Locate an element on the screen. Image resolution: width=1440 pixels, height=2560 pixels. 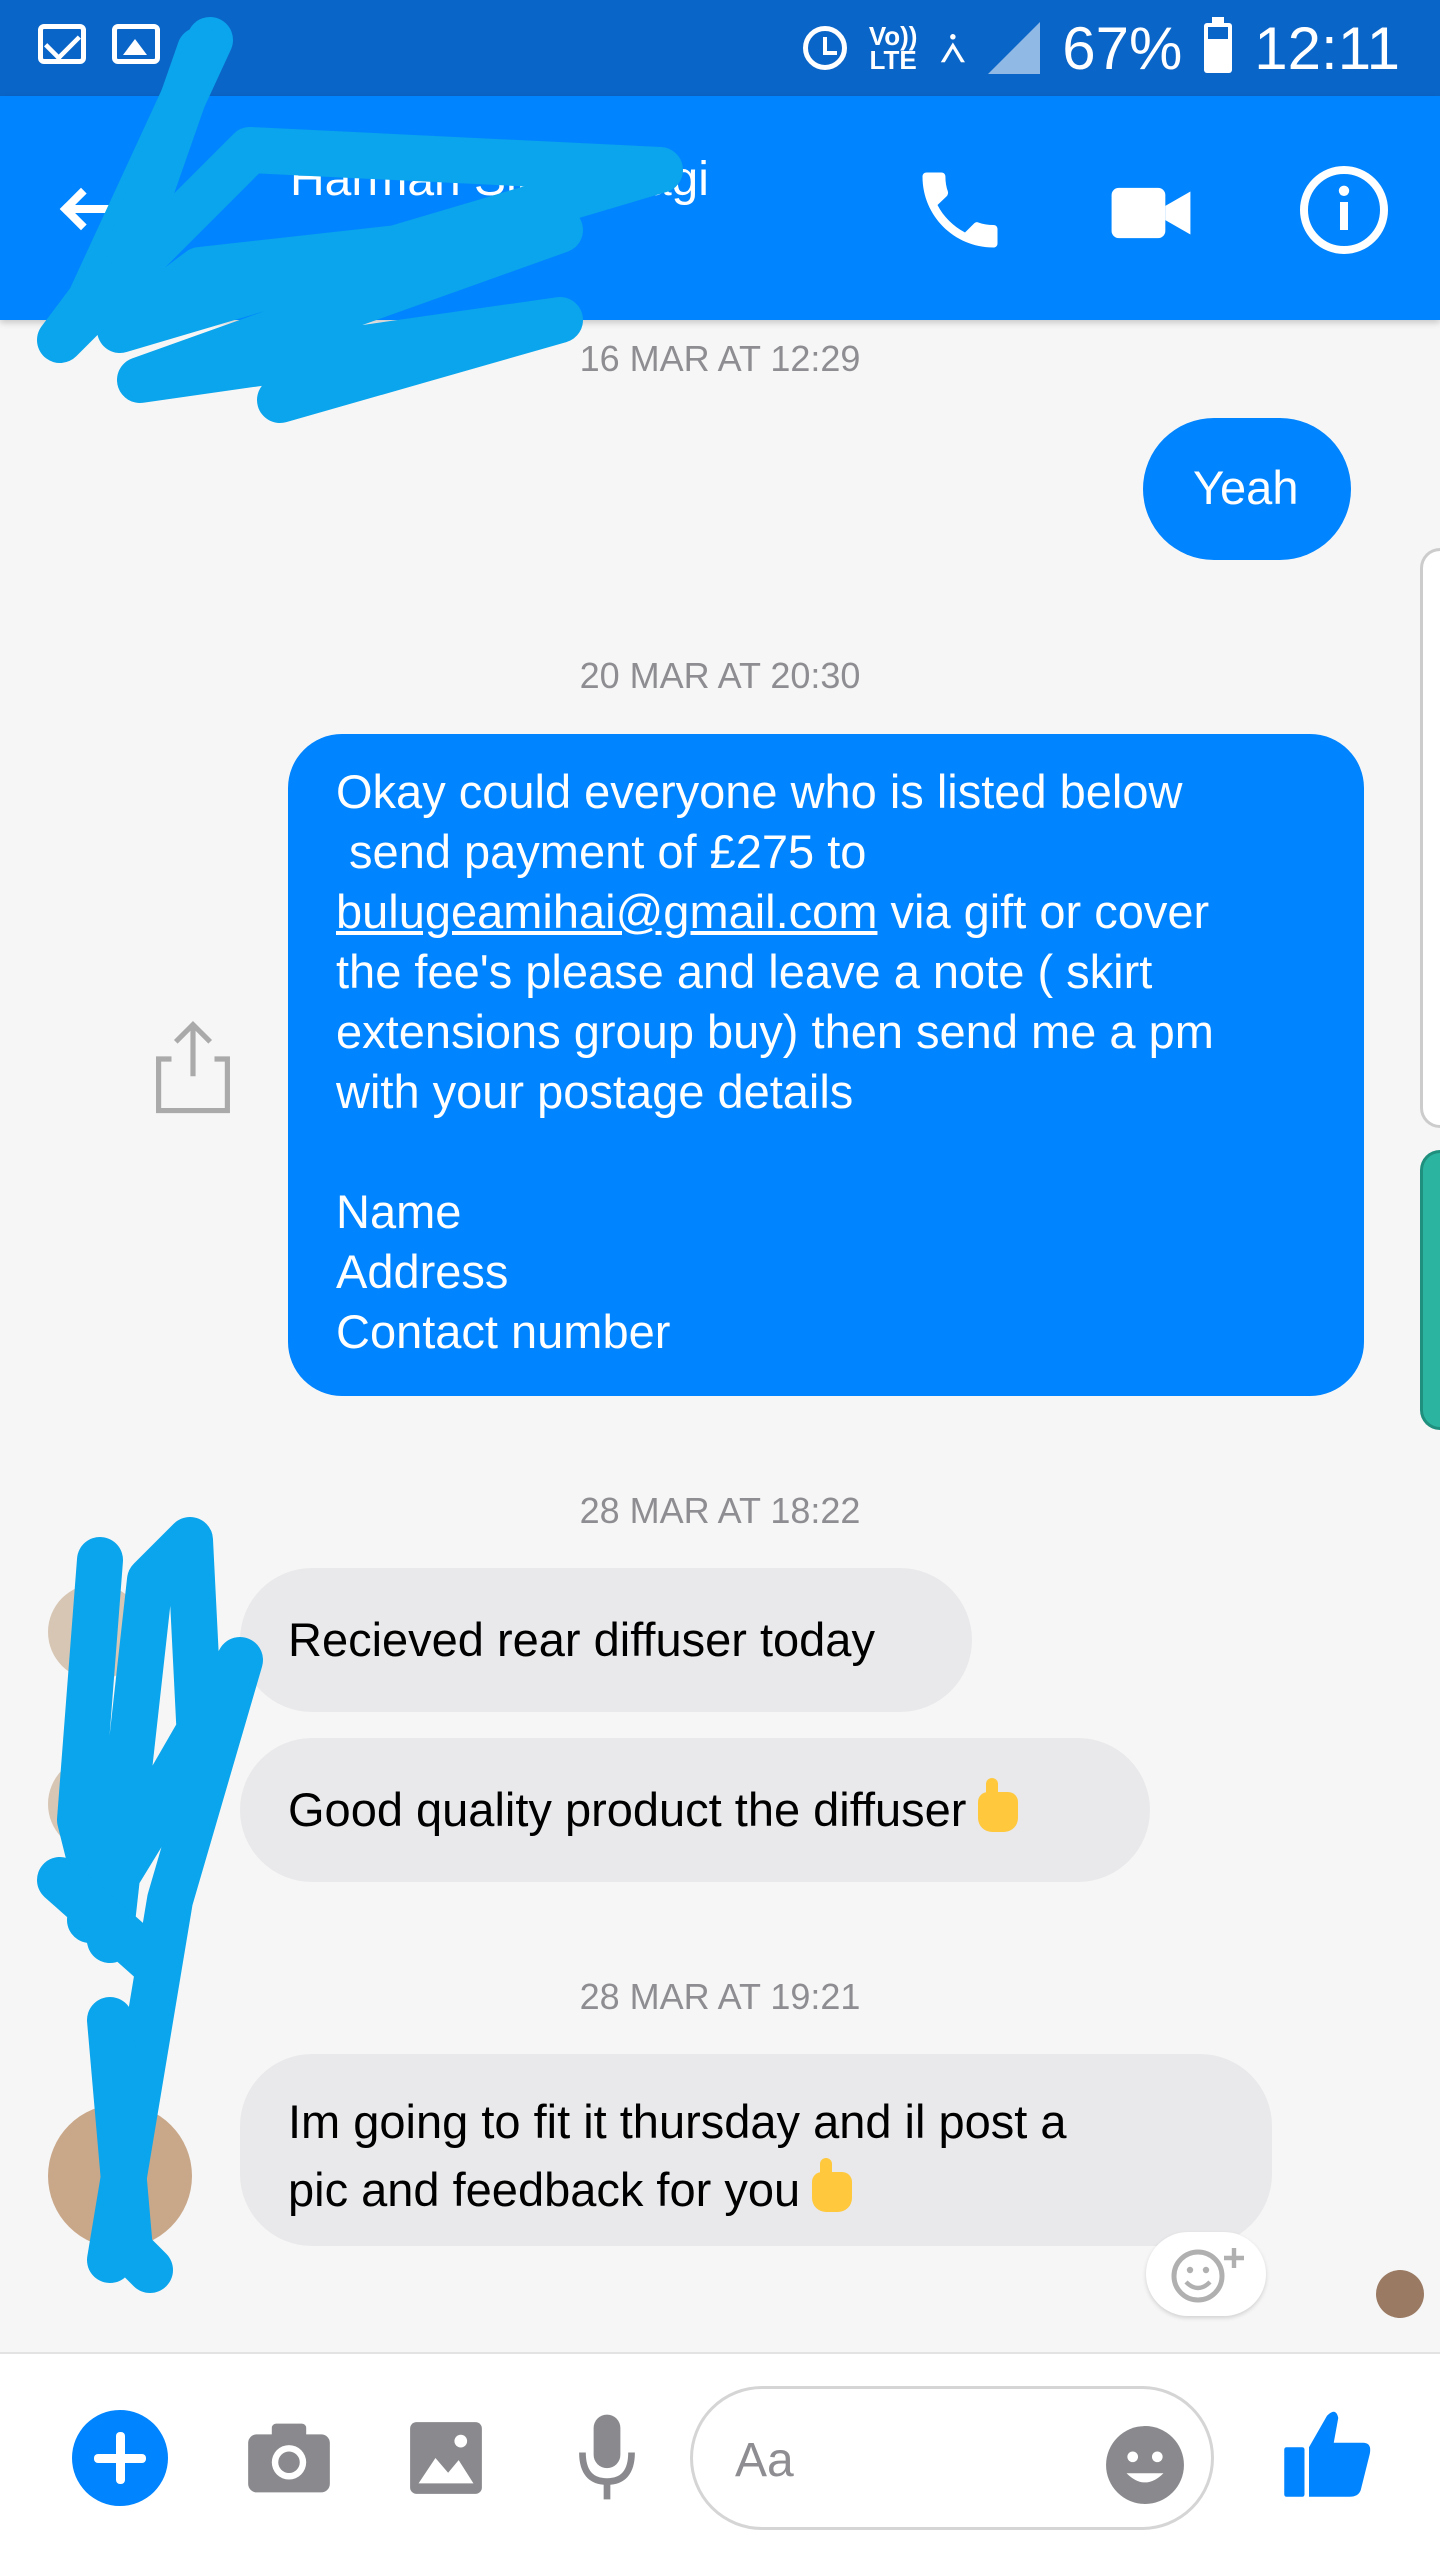
add-reaction-icon is located at coordinates (1207, 2275).